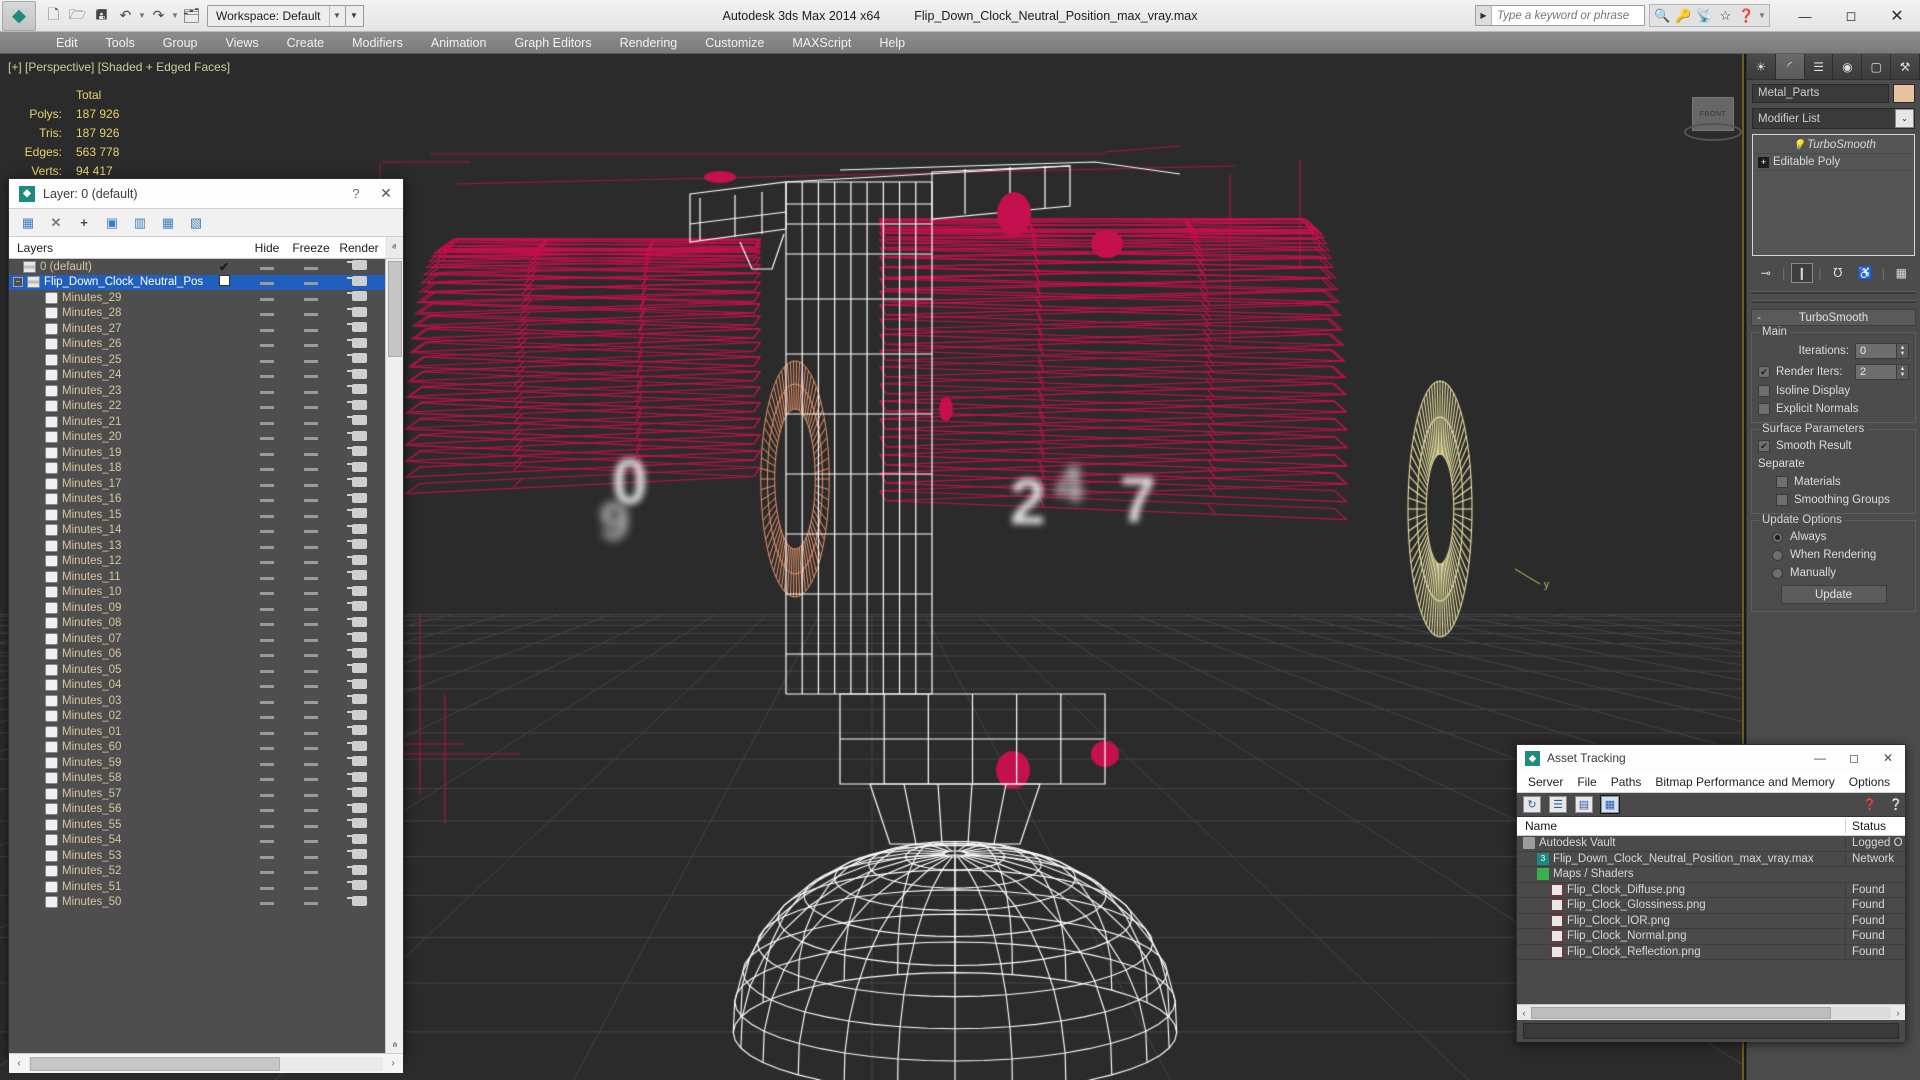  I want to click on layer-row: Minutes_25, so click(197, 360).